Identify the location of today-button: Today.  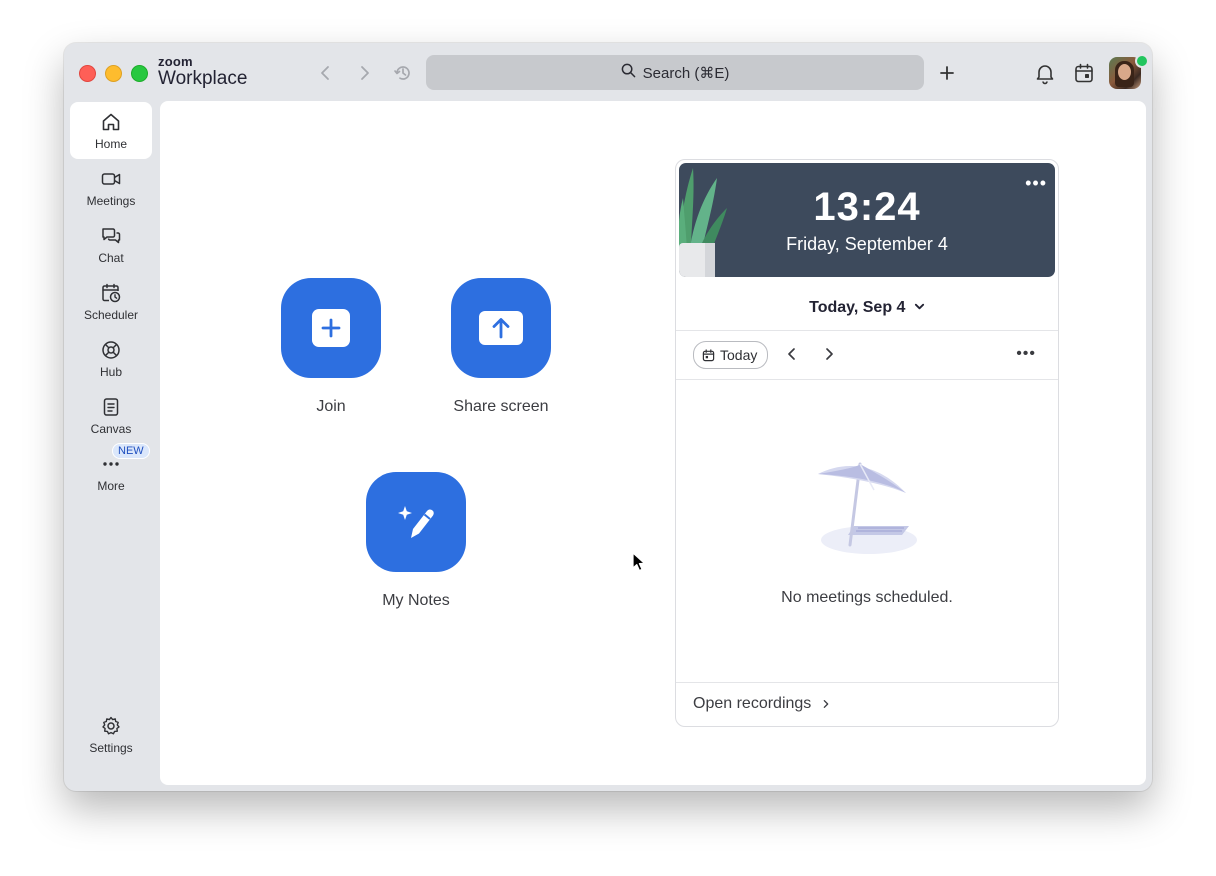
(731, 355).